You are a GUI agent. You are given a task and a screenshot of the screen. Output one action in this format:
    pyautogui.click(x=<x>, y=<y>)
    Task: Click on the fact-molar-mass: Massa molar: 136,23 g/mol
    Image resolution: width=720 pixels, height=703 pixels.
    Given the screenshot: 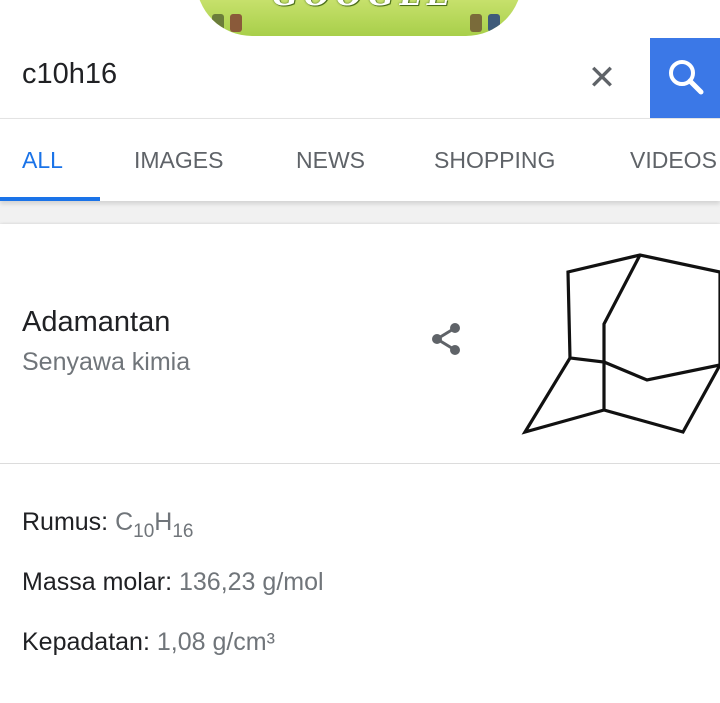 What is the action you would take?
    pyautogui.click(x=173, y=582)
    